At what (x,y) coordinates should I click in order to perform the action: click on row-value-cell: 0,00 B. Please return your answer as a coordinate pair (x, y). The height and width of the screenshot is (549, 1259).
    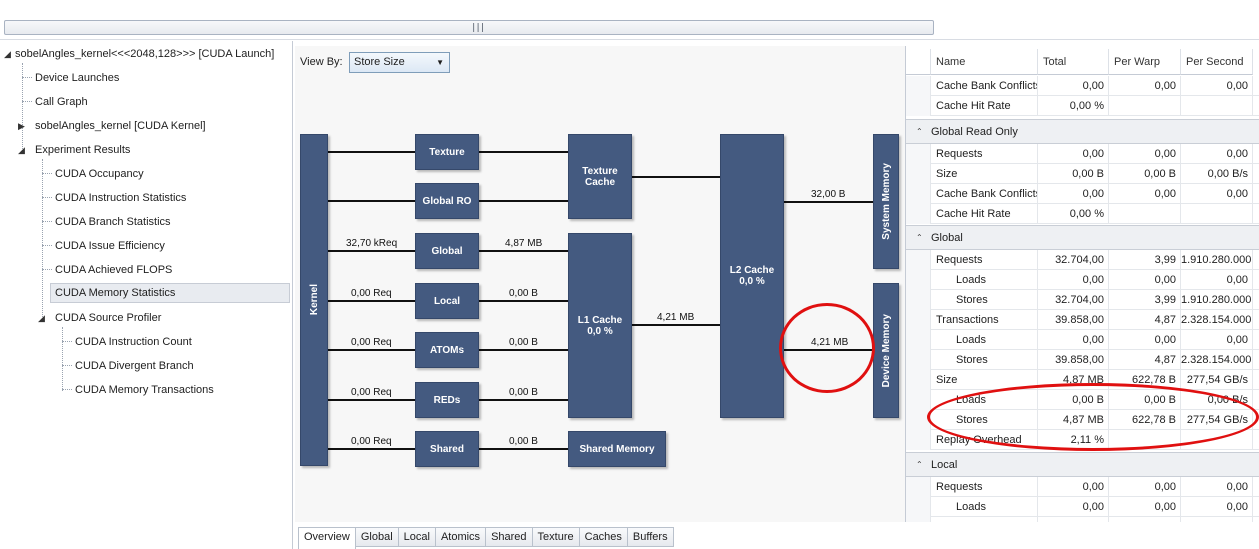
    Looking at the image, I should click on (1145, 174).